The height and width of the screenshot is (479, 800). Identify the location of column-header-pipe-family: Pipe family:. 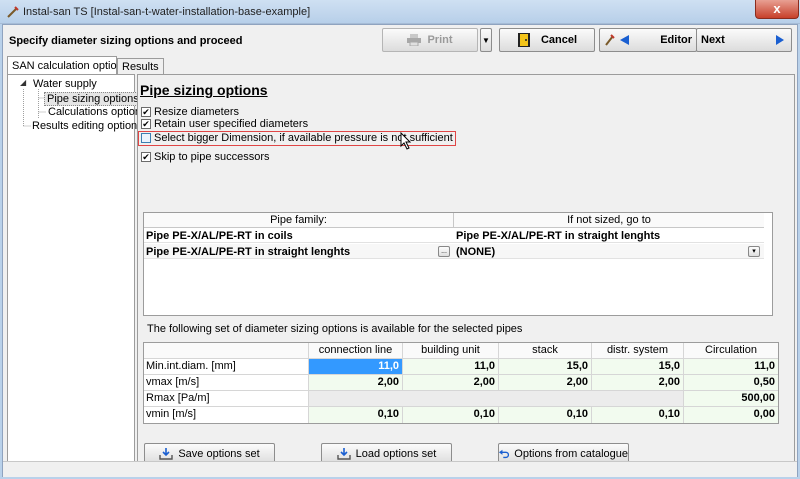
(299, 220).